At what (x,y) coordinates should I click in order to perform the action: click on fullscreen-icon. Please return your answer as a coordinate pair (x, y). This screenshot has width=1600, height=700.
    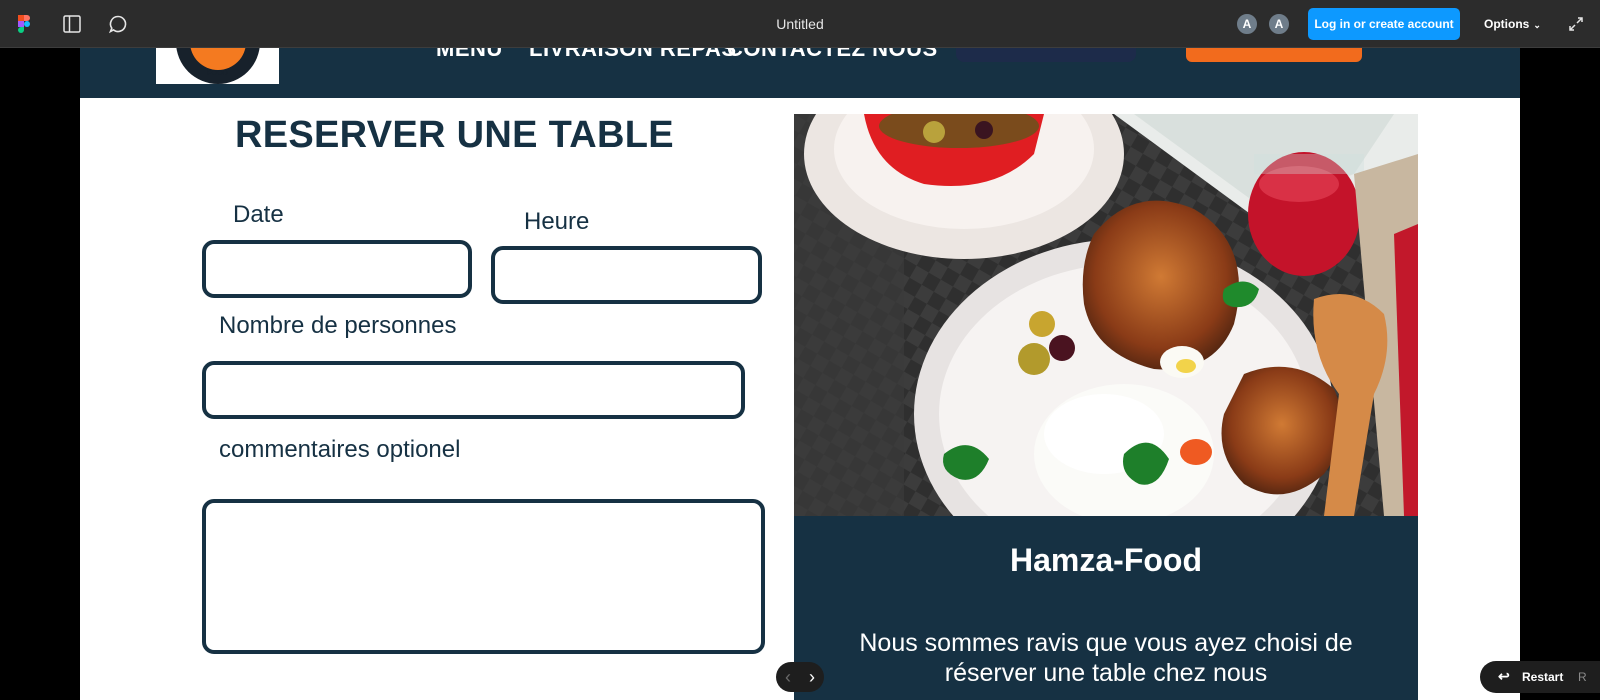
    Looking at the image, I should click on (1576, 24).